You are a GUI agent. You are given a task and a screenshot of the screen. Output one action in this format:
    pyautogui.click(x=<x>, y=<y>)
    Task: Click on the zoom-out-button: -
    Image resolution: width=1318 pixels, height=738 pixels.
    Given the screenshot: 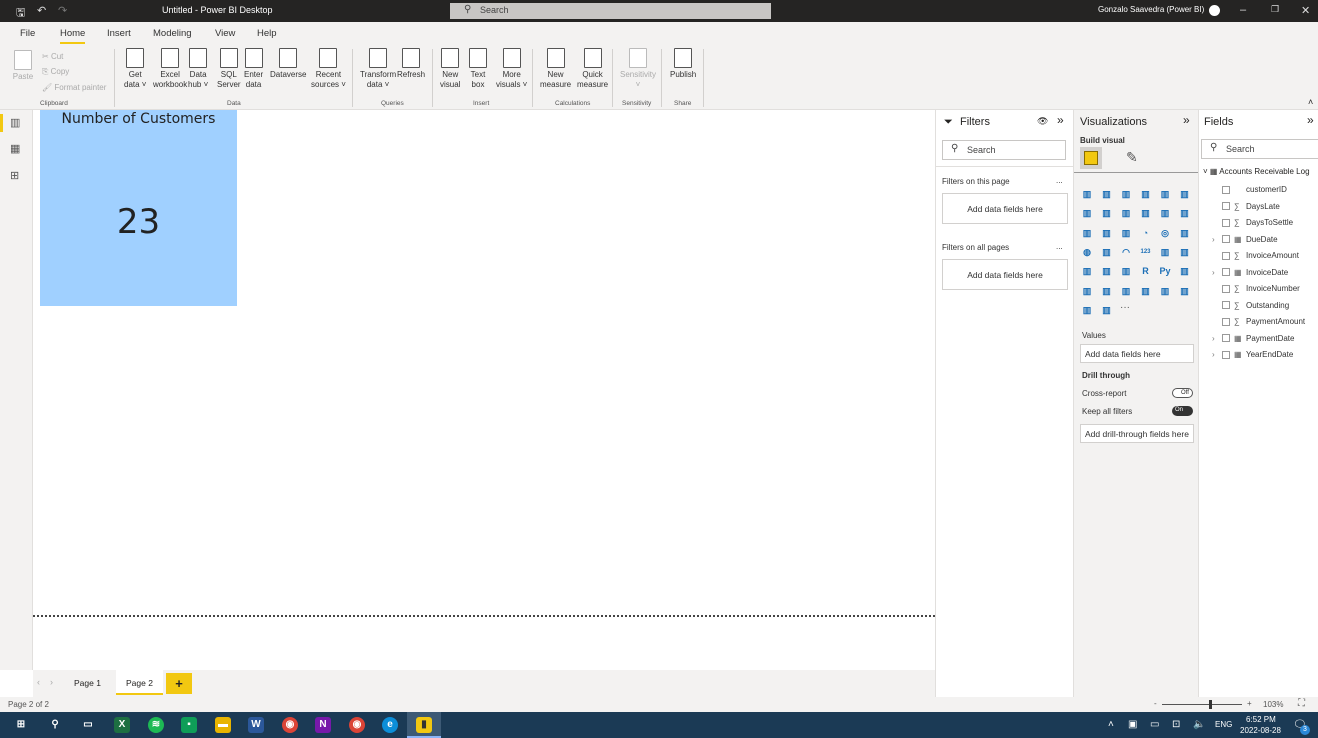 What is the action you would take?
    pyautogui.click(x=1155, y=703)
    